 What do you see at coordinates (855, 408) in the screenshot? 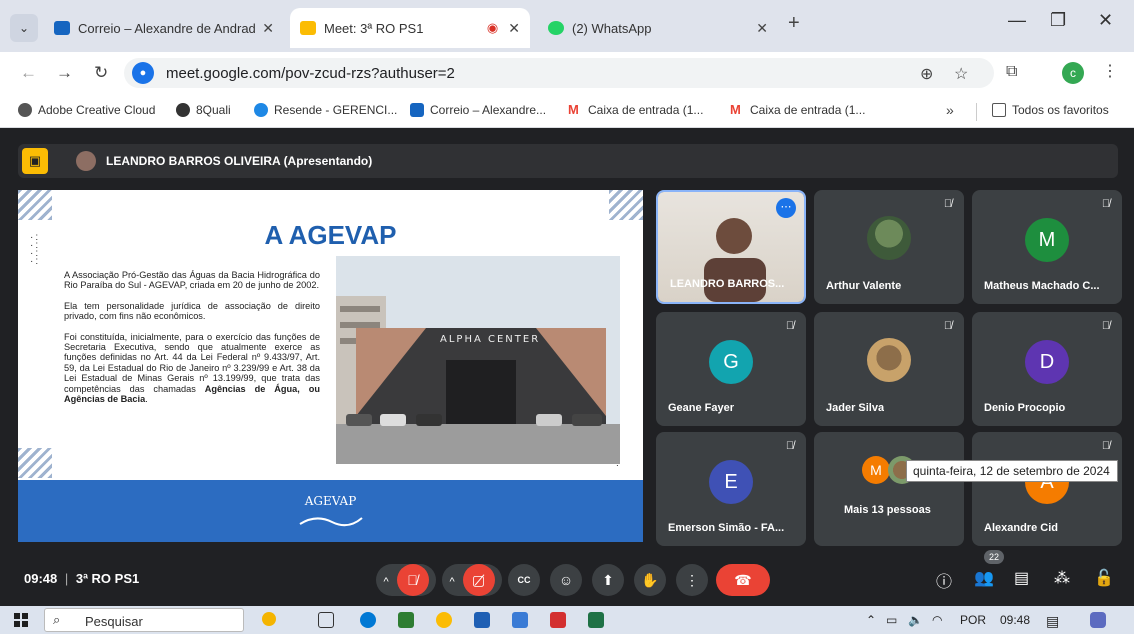
I see `participant-name: Jader Silva` at bounding box center [855, 408].